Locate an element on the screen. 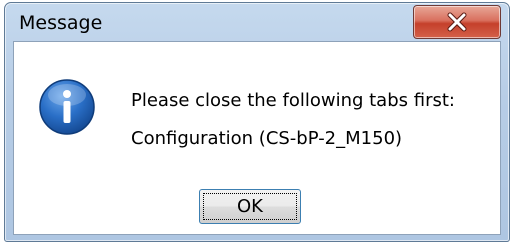 The width and height of the screenshot is (514, 246). message-line-2: Configuration (CS-bP-2_M150) is located at coordinates (267, 138).